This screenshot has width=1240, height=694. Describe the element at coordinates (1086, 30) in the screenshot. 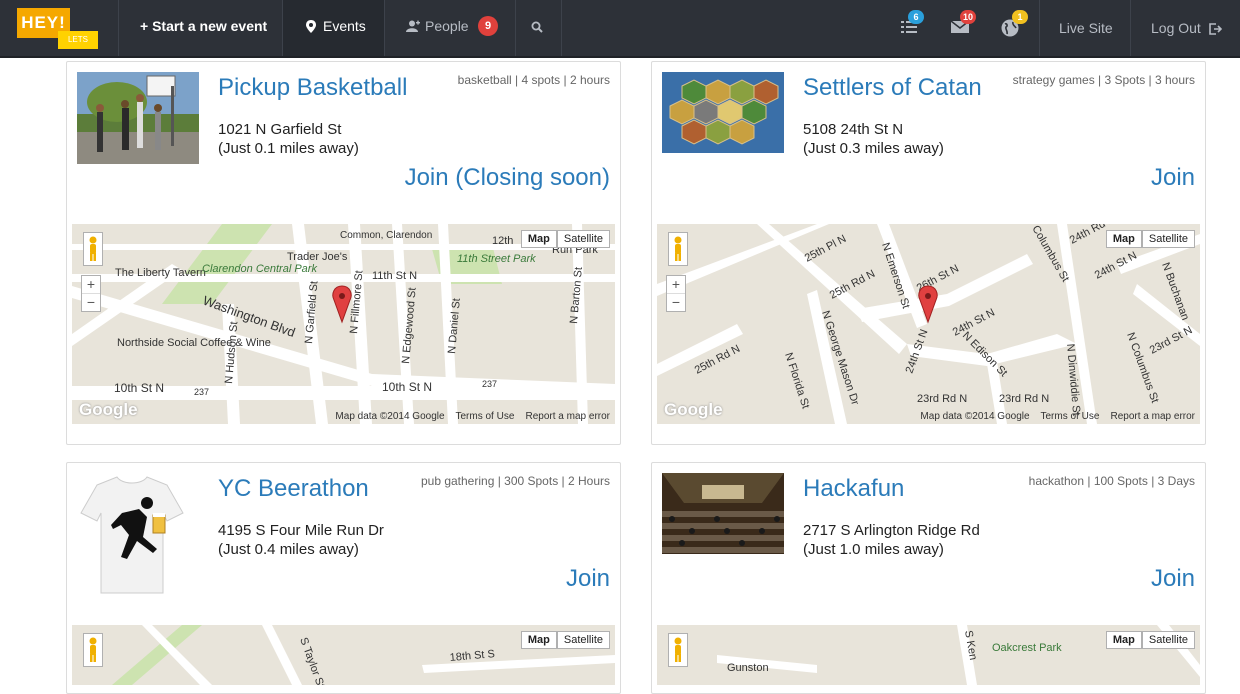

I see `live-site-link: Live Site` at that location.